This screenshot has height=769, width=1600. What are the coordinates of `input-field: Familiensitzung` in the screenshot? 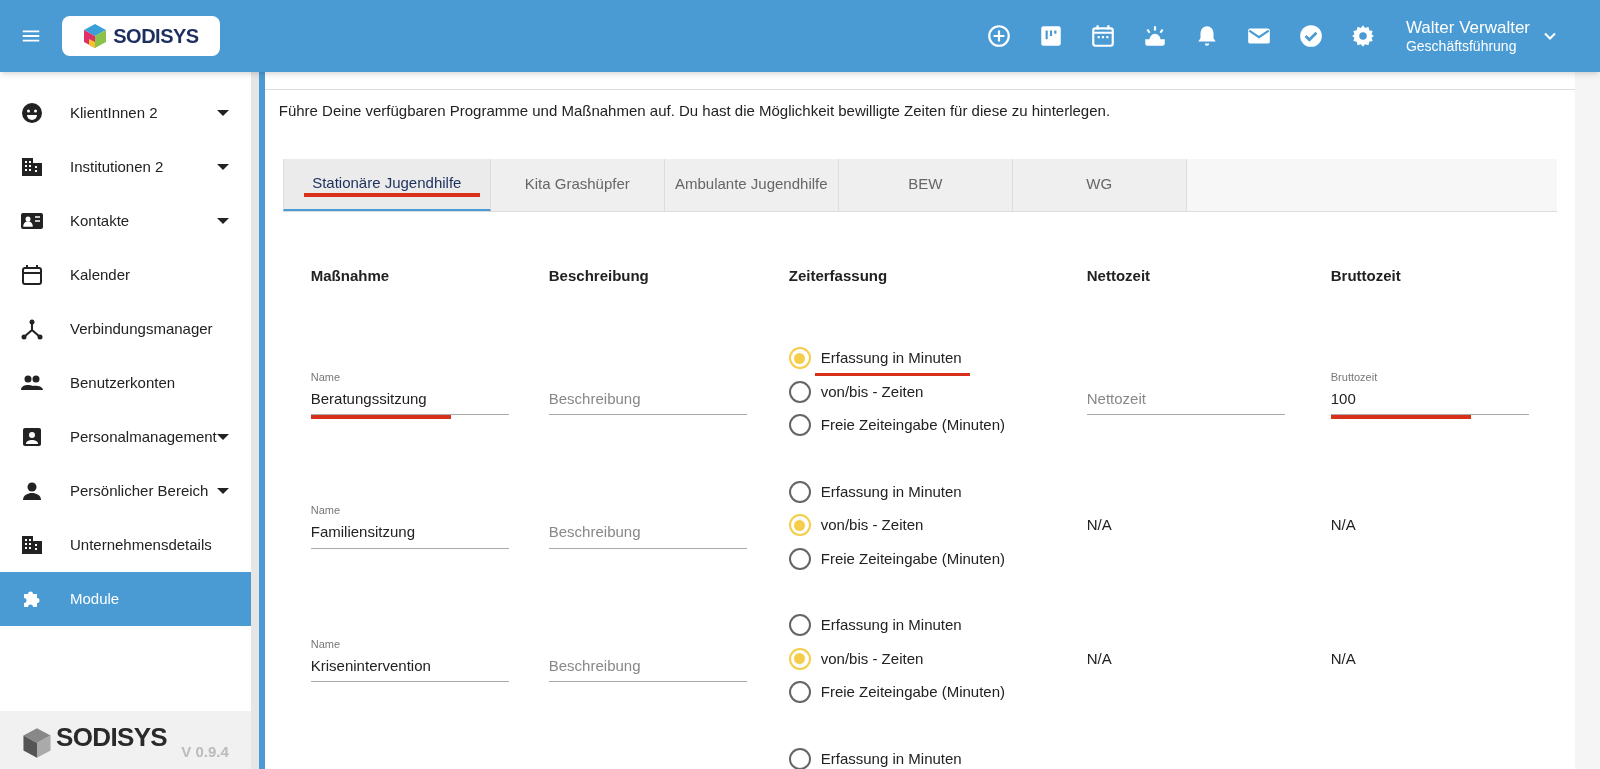 It's located at (409, 535).